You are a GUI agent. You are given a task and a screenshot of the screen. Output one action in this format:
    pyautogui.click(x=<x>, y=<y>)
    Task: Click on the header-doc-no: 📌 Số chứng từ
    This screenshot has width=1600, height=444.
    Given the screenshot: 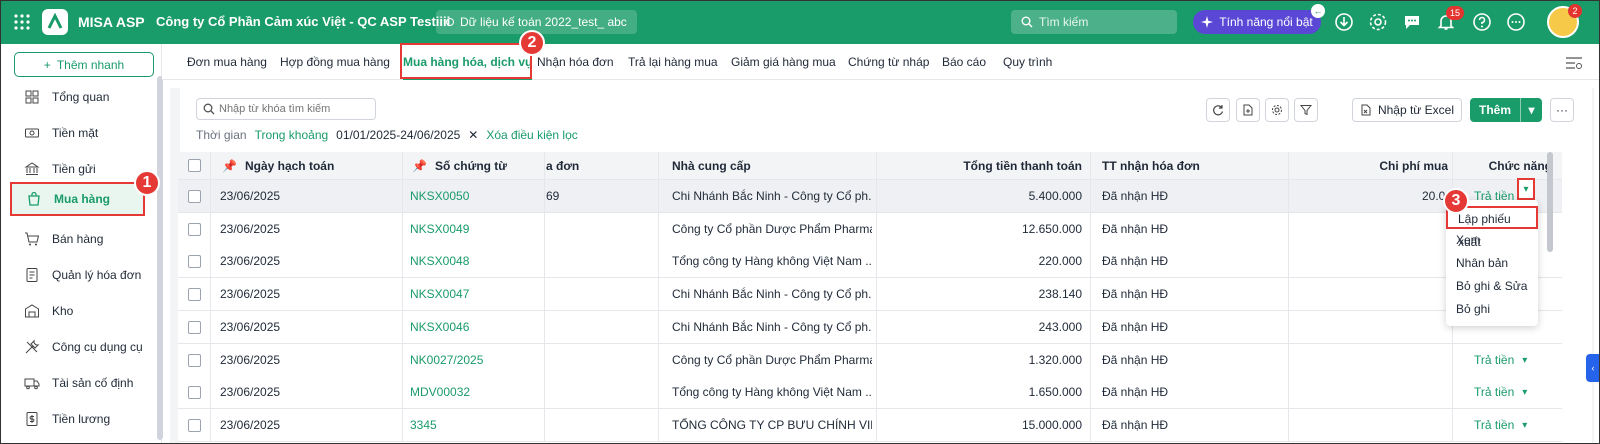 What is the action you would take?
    pyautogui.click(x=487, y=165)
    